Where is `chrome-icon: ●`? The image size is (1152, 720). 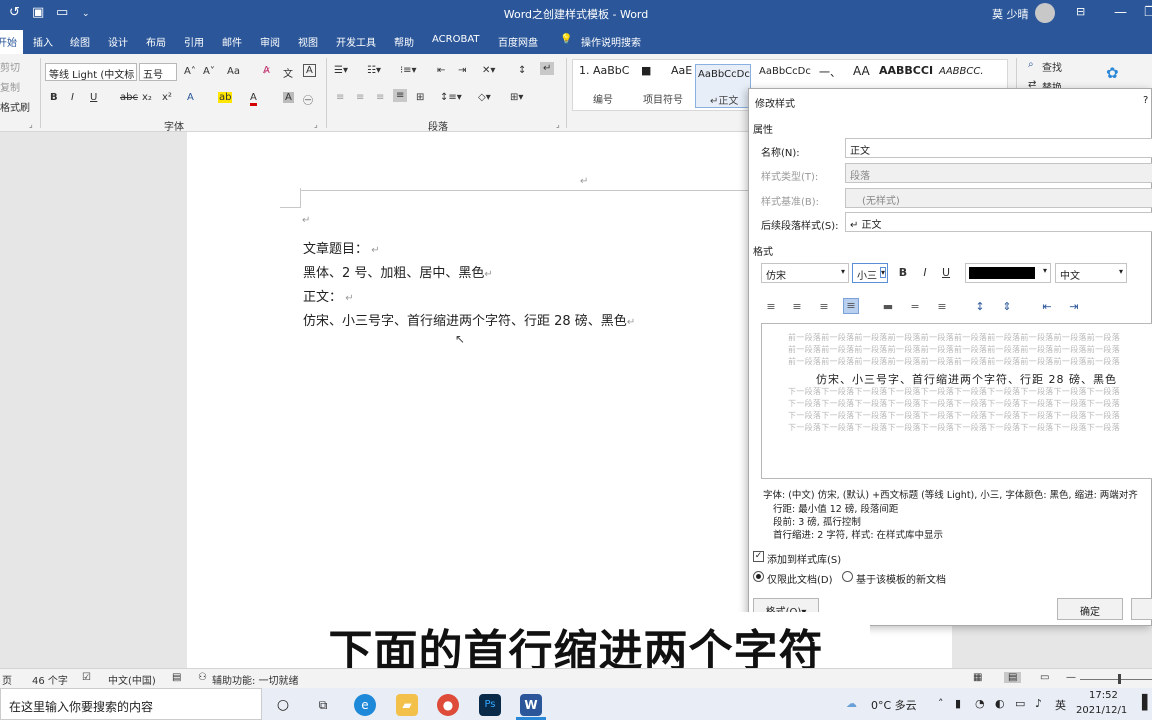
chrome-icon: ● is located at coordinates (448, 705).